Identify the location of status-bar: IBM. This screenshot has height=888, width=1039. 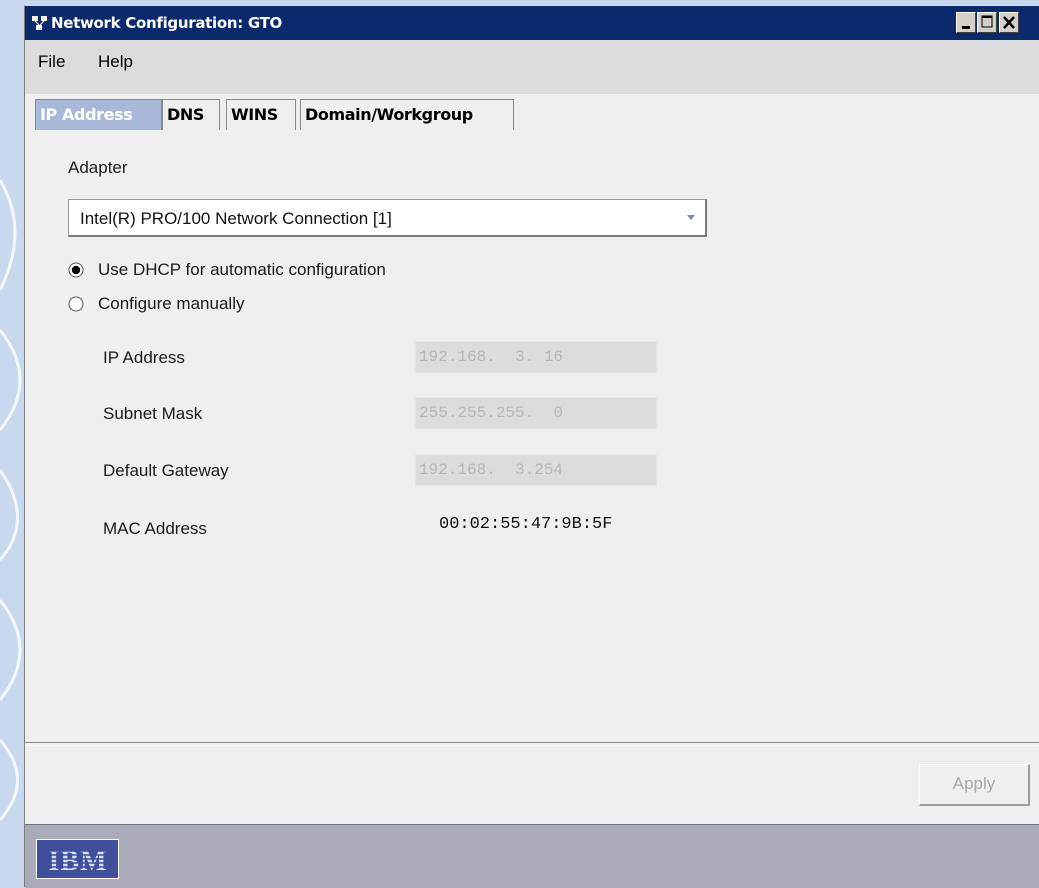
(532, 856).